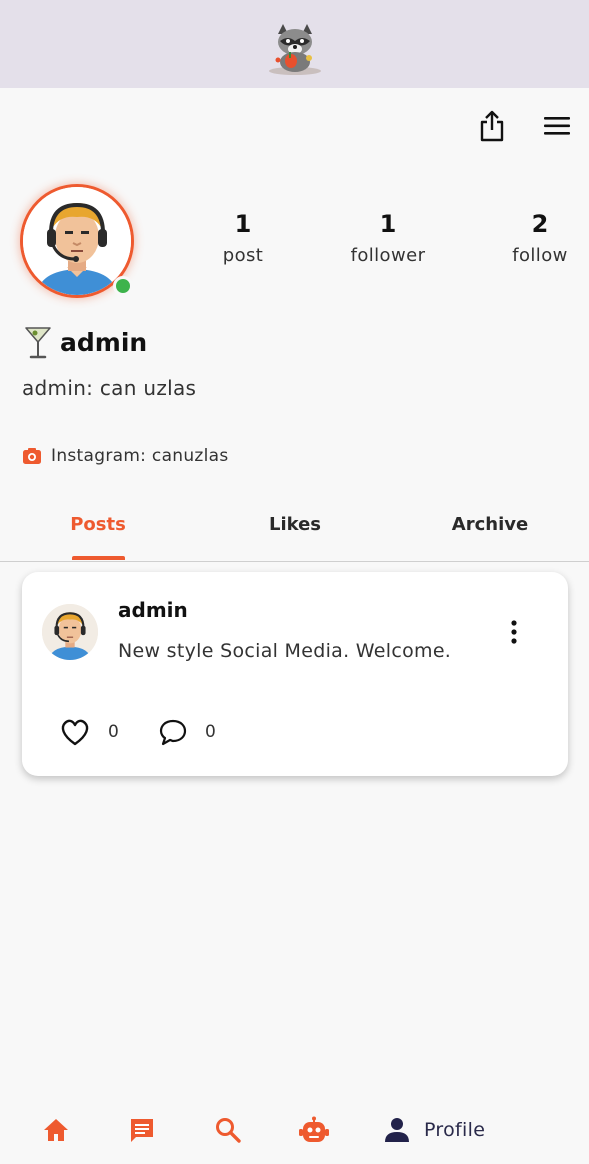  I want to click on bottom-navigation: Profile, so click(294, 1127).